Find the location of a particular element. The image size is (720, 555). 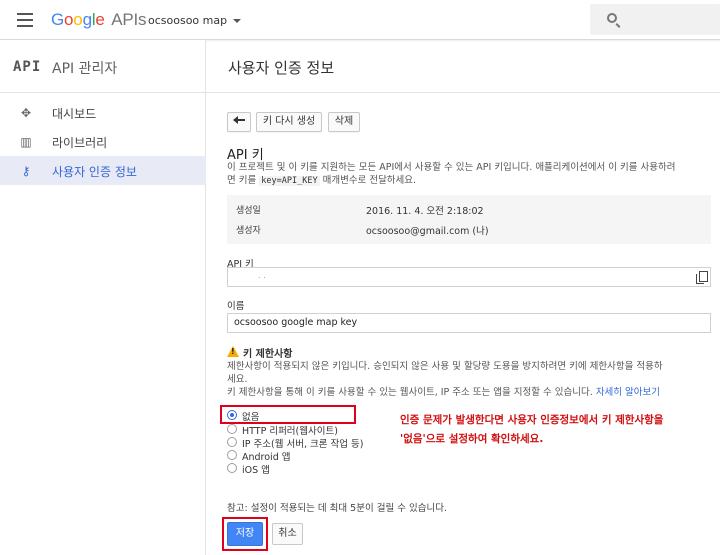

menu-icon is located at coordinates (25, 20).